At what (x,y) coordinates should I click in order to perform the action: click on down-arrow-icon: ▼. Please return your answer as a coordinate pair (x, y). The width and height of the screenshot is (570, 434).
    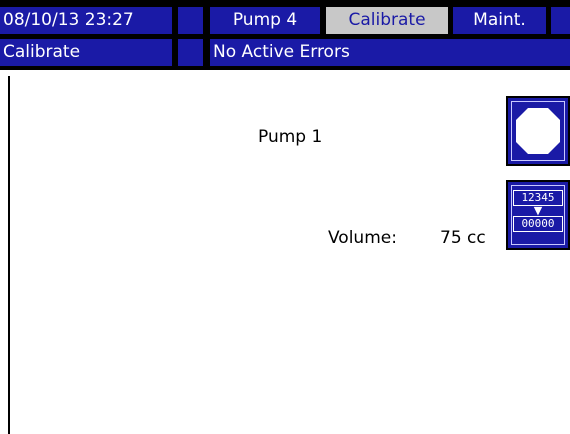
    Looking at the image, I should click on (538, 210).